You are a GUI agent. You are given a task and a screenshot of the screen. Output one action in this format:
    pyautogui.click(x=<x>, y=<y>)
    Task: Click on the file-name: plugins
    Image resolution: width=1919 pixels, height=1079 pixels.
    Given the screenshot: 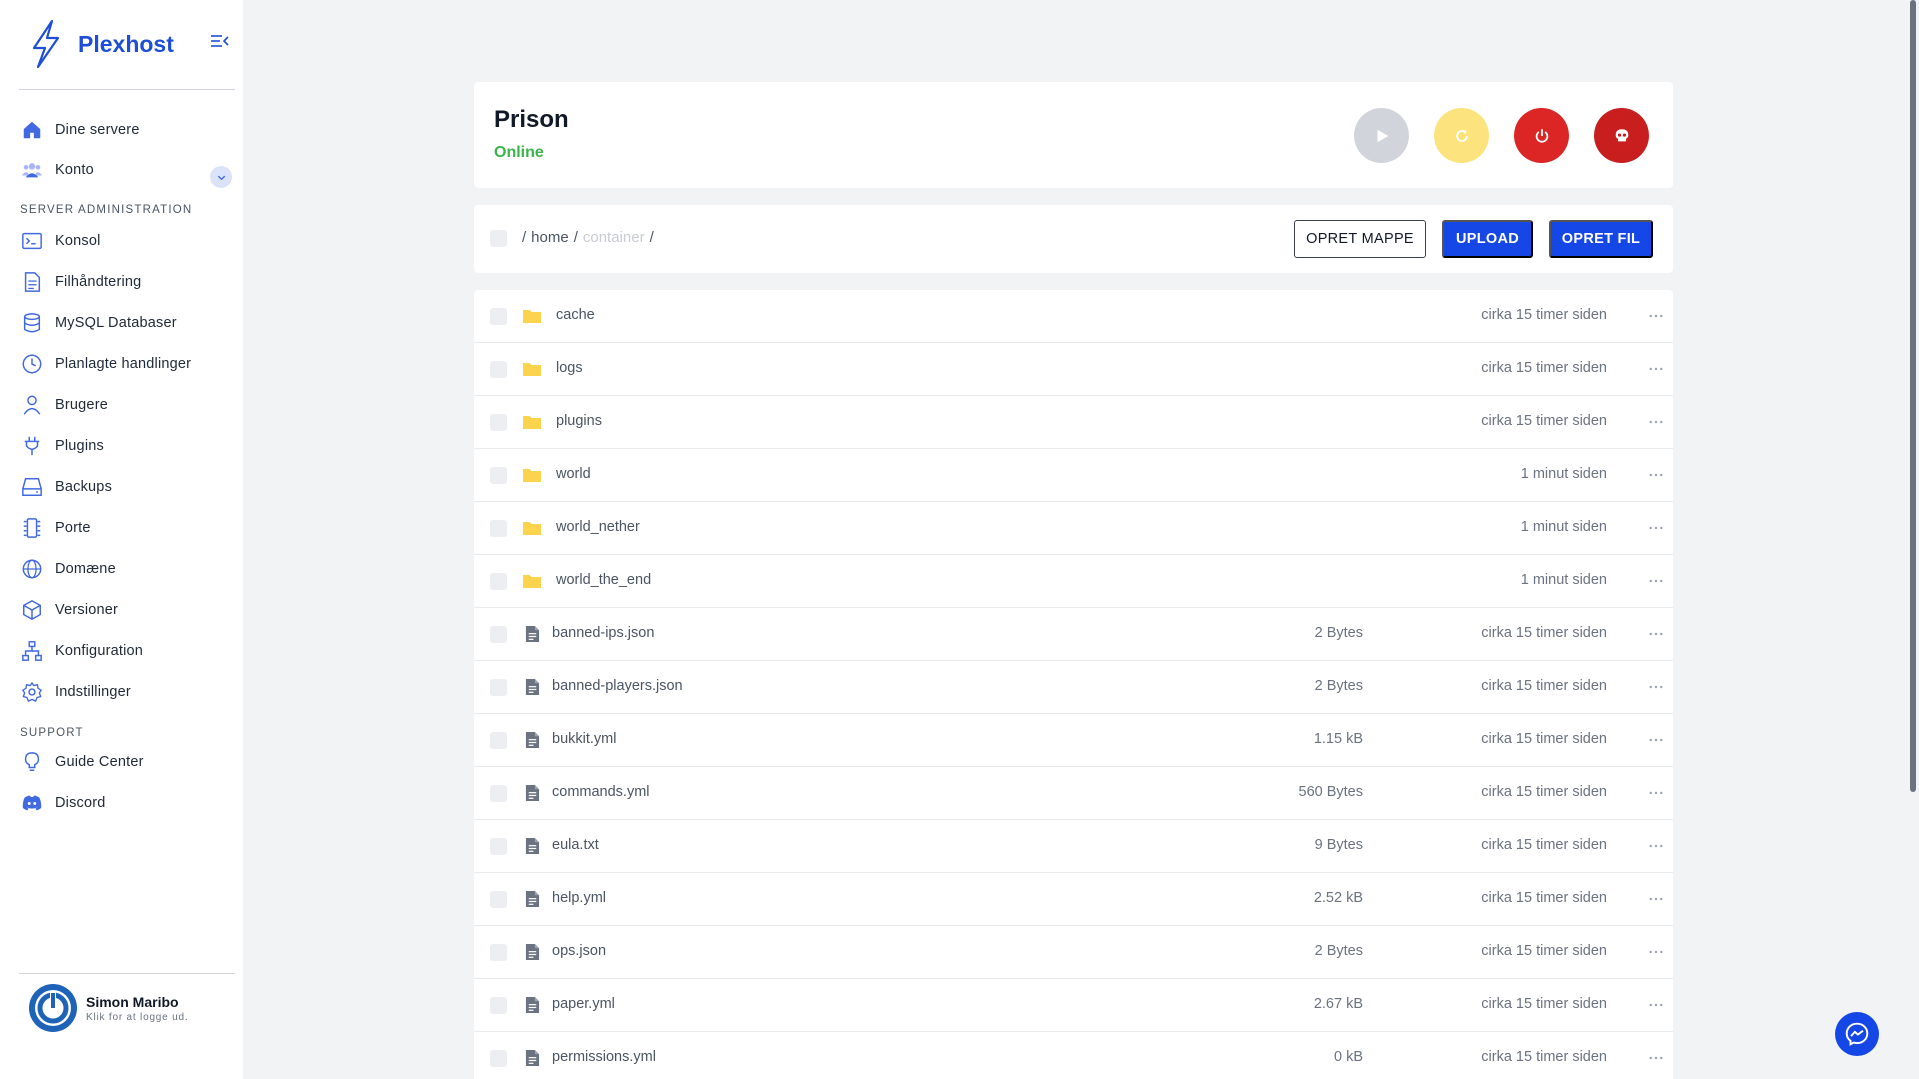 What is the action you would take?
    pyautogui.click(x=579, y=421)
    